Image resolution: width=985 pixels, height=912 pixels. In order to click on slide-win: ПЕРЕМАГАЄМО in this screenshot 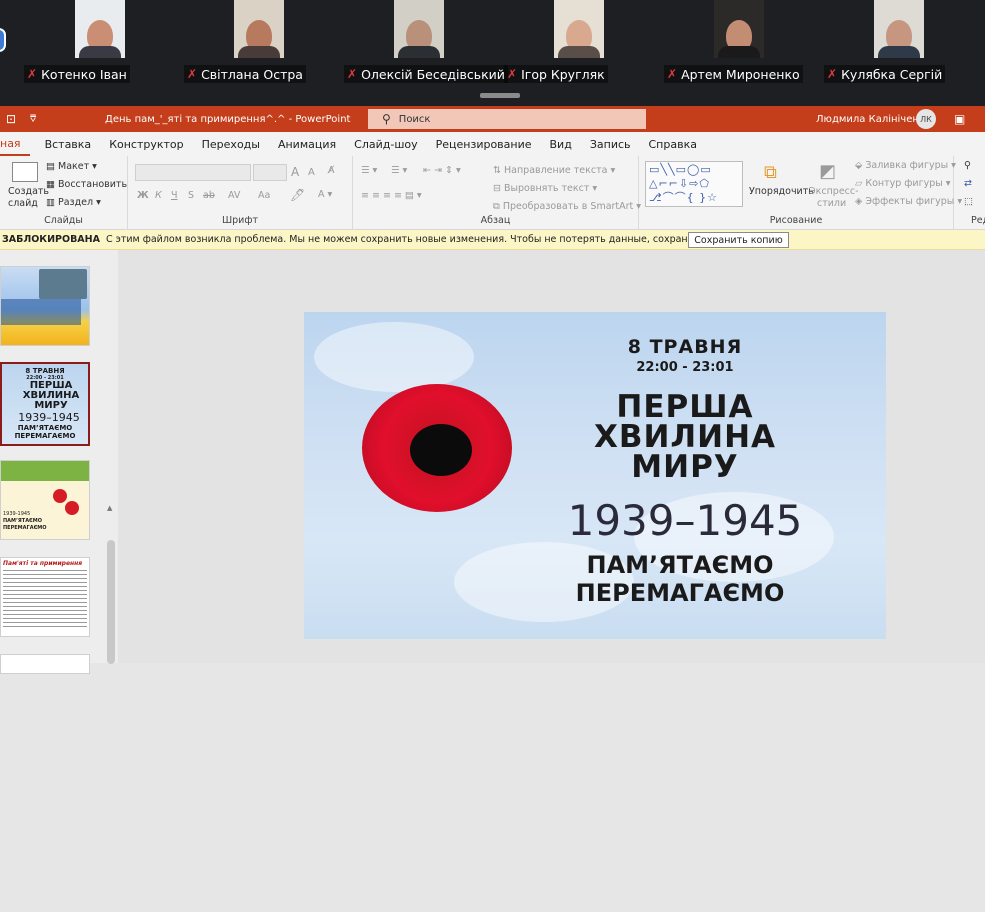, I will do `click(680, 593)`.